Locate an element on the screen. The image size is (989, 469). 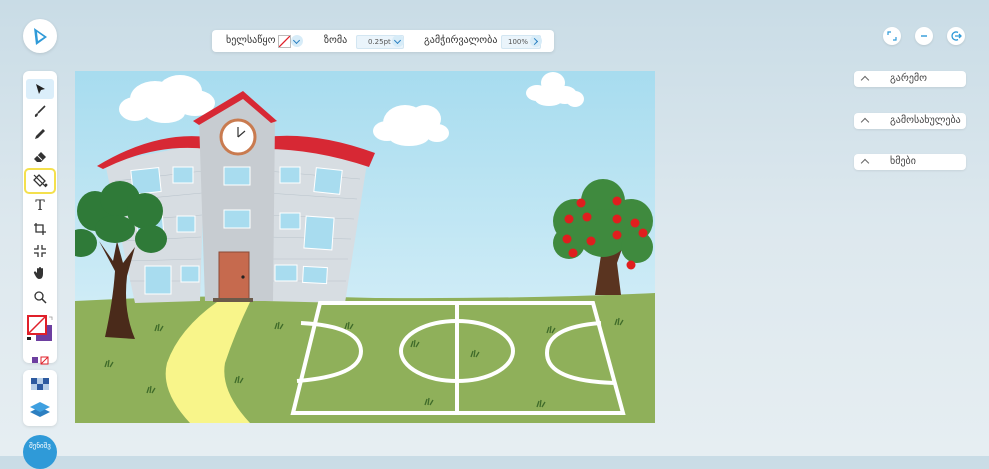
crop-icon is located at coordinates (40, 229).